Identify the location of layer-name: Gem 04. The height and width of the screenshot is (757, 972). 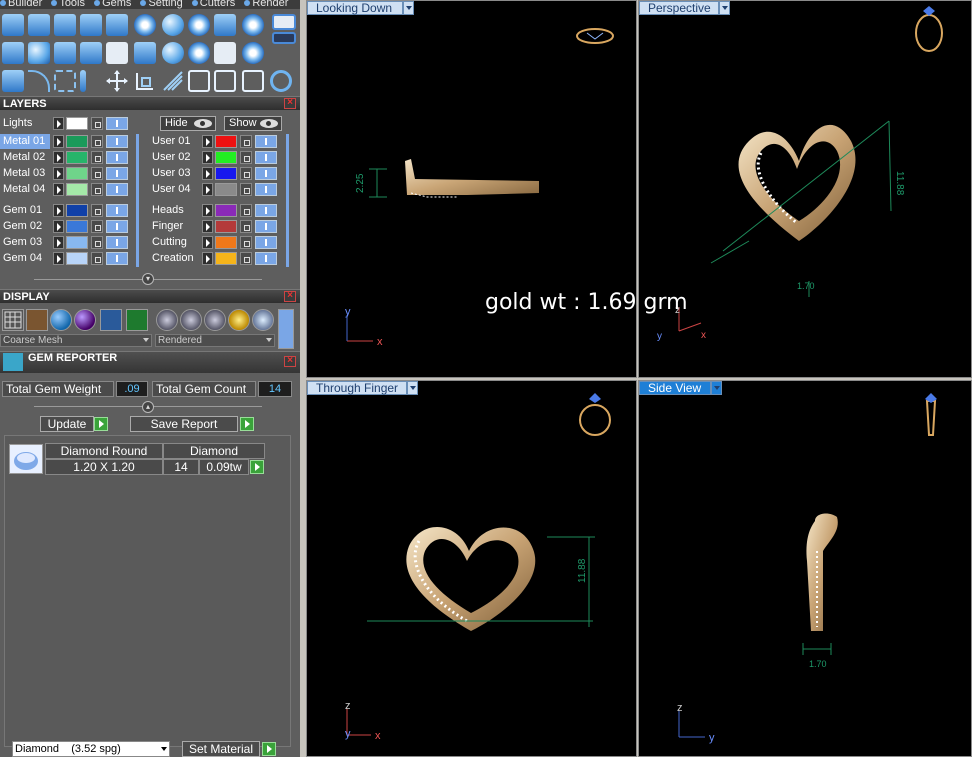
(25, 258).